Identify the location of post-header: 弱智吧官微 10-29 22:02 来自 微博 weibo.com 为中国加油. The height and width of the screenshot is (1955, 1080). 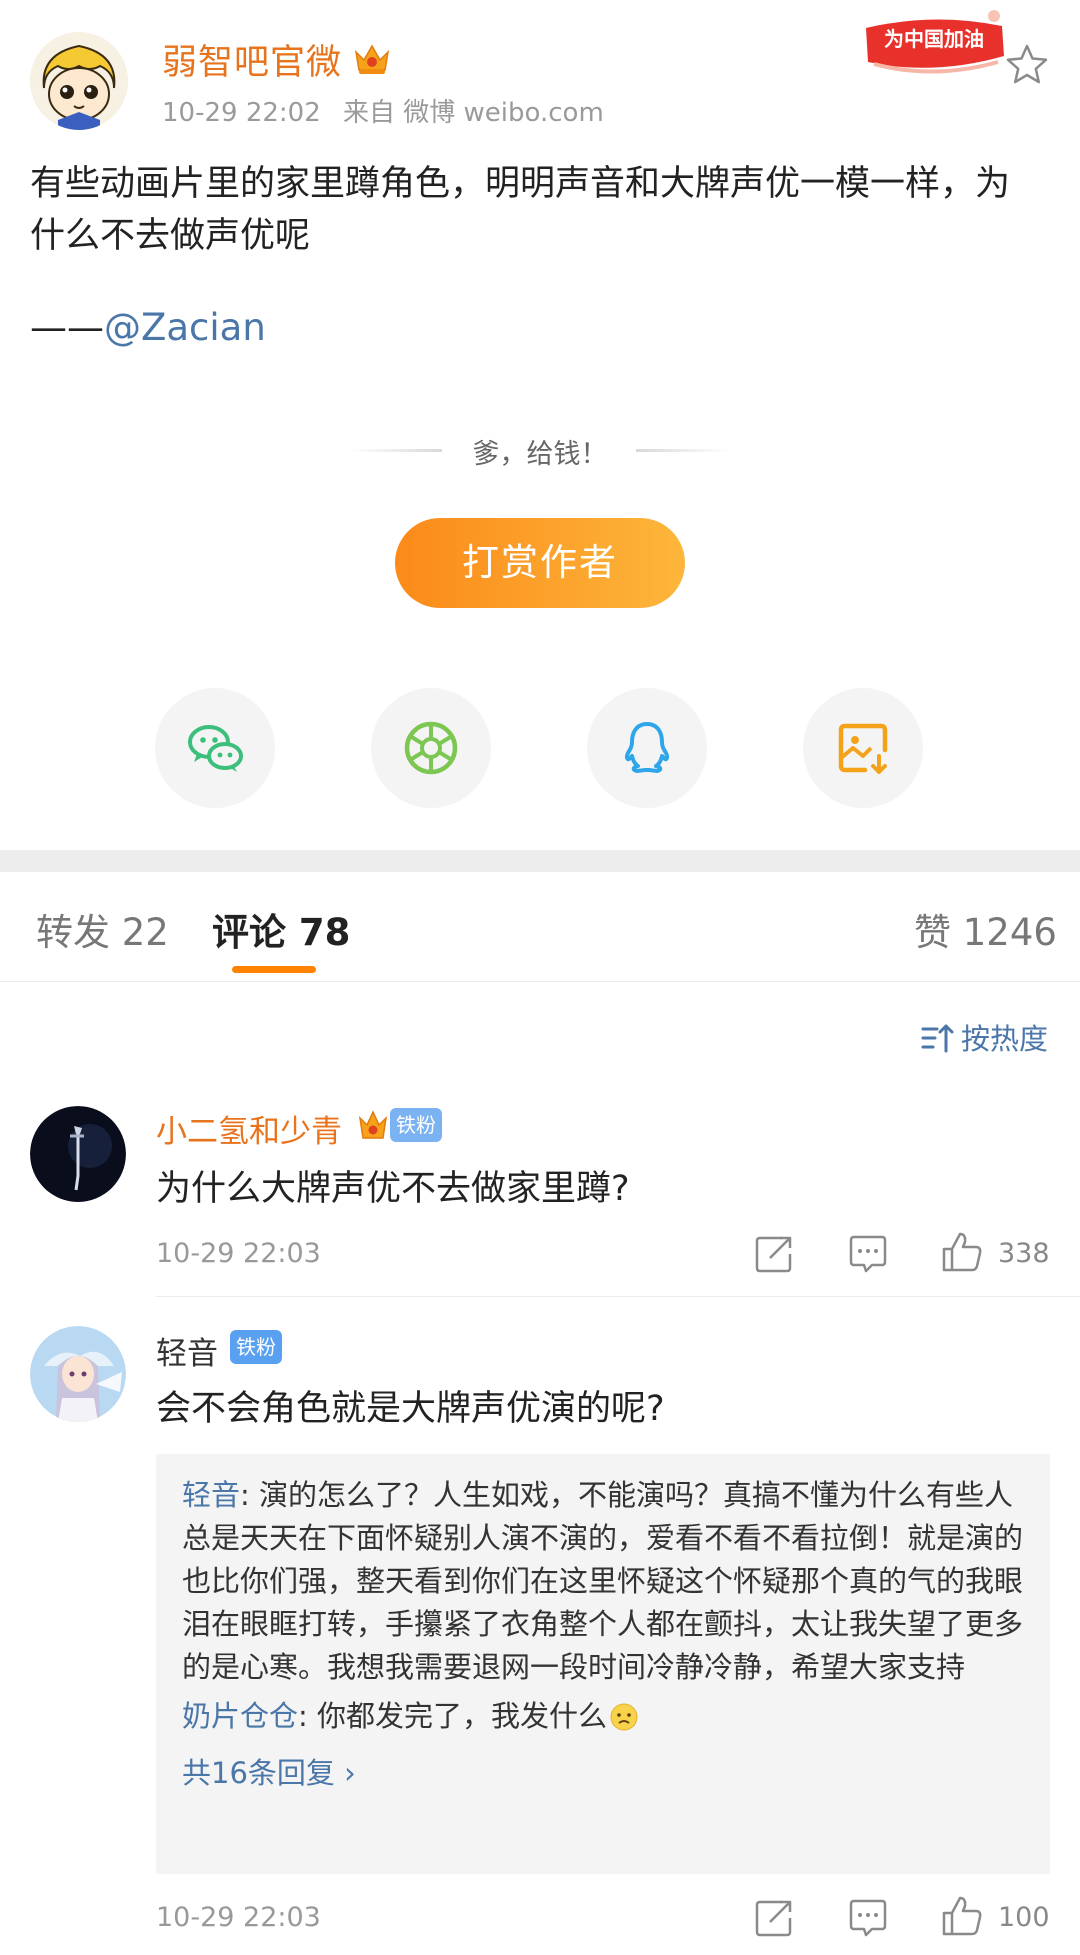
(540, 70).